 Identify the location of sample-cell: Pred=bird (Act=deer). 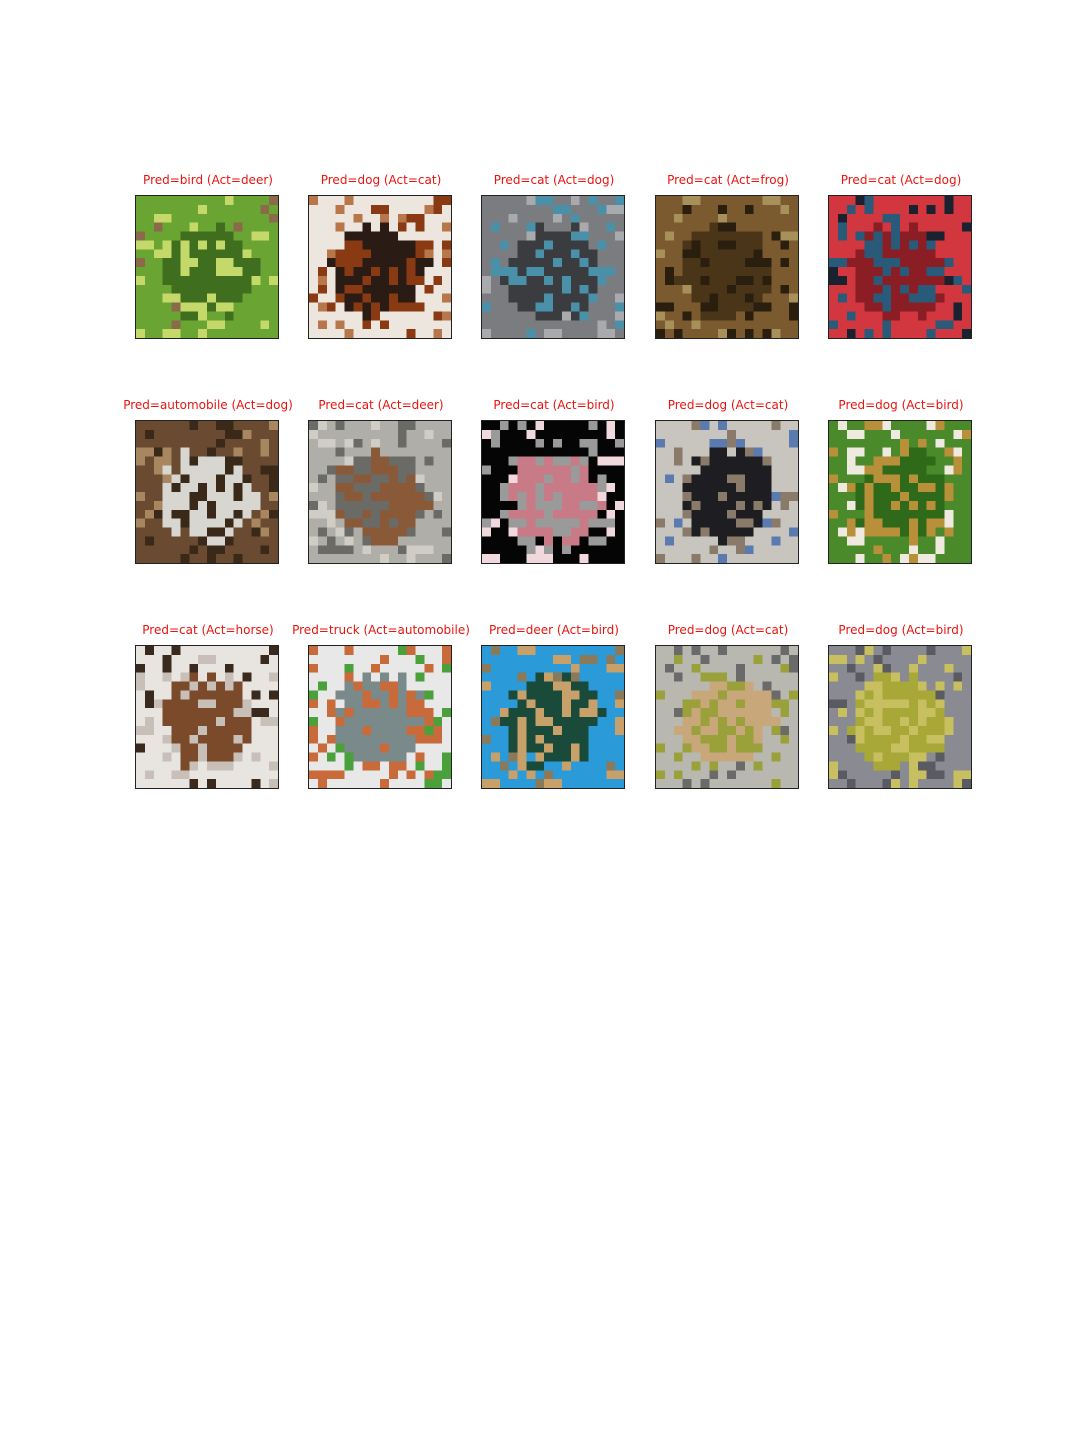
(208, 255).